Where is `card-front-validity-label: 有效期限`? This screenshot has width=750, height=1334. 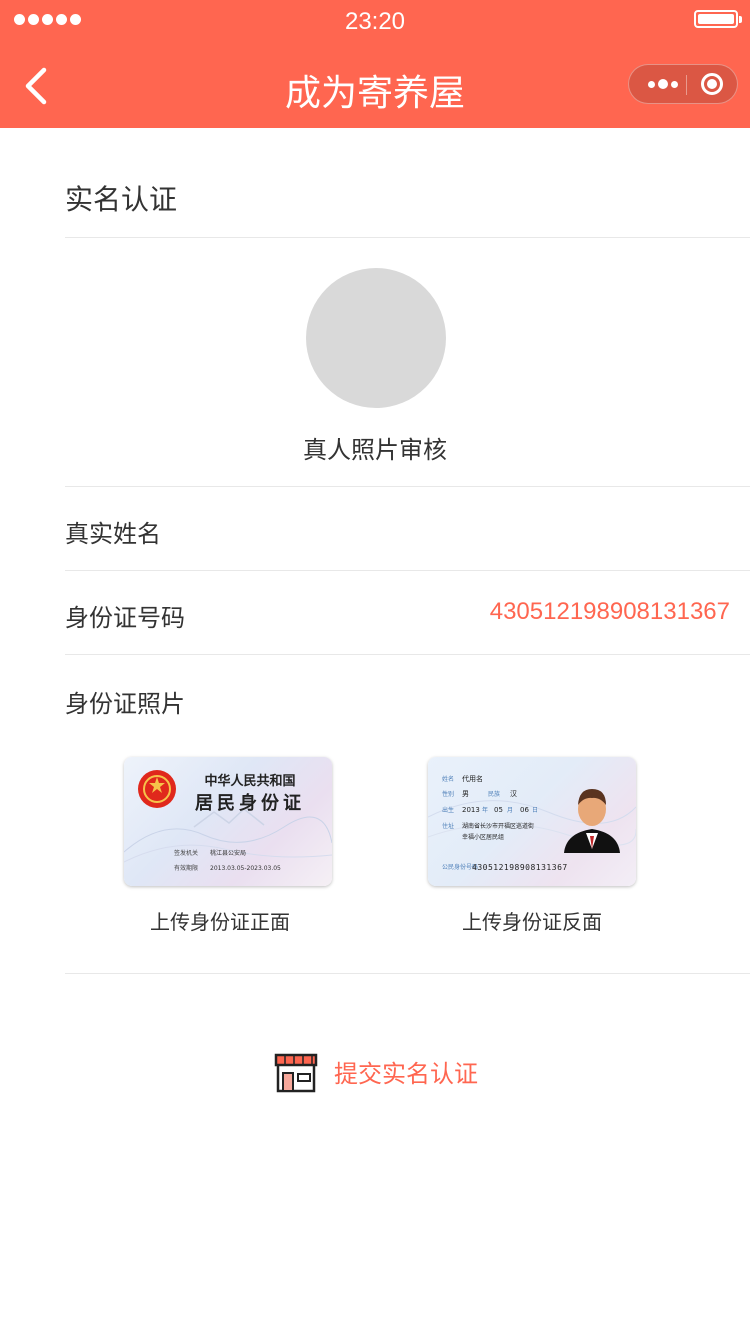 card-front-validity-label: 有效期限 is located at coordinates (186, 868).